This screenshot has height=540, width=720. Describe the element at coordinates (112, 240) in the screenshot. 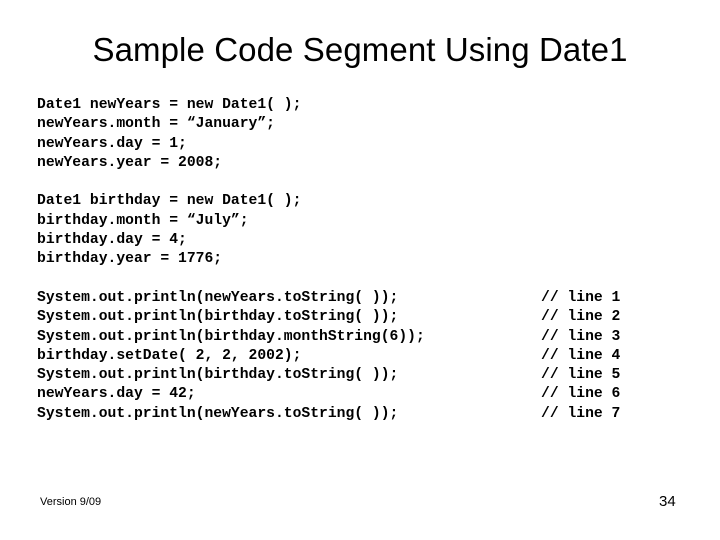

I see `code-line-text: birthday.day = 4;` at that location.